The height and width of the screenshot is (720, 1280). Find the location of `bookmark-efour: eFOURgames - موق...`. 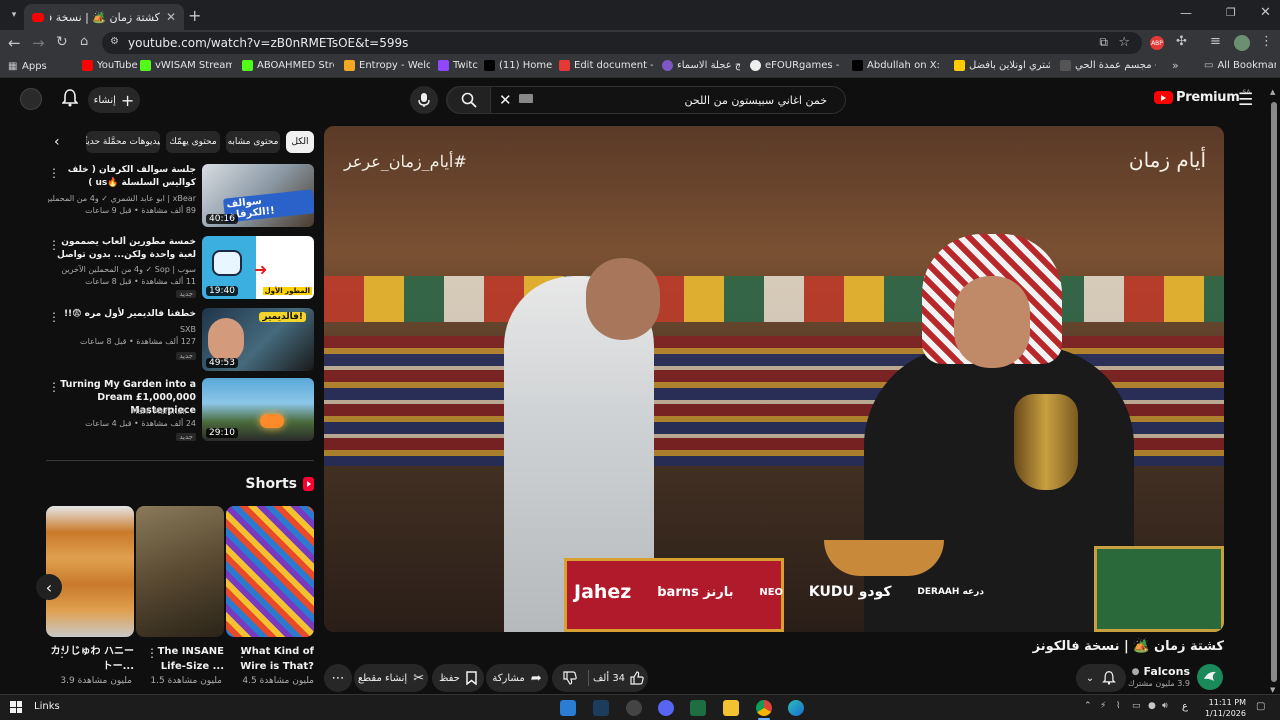

bookmark-efour: eFOURgames - موق... is located at coordinates (796, 65).